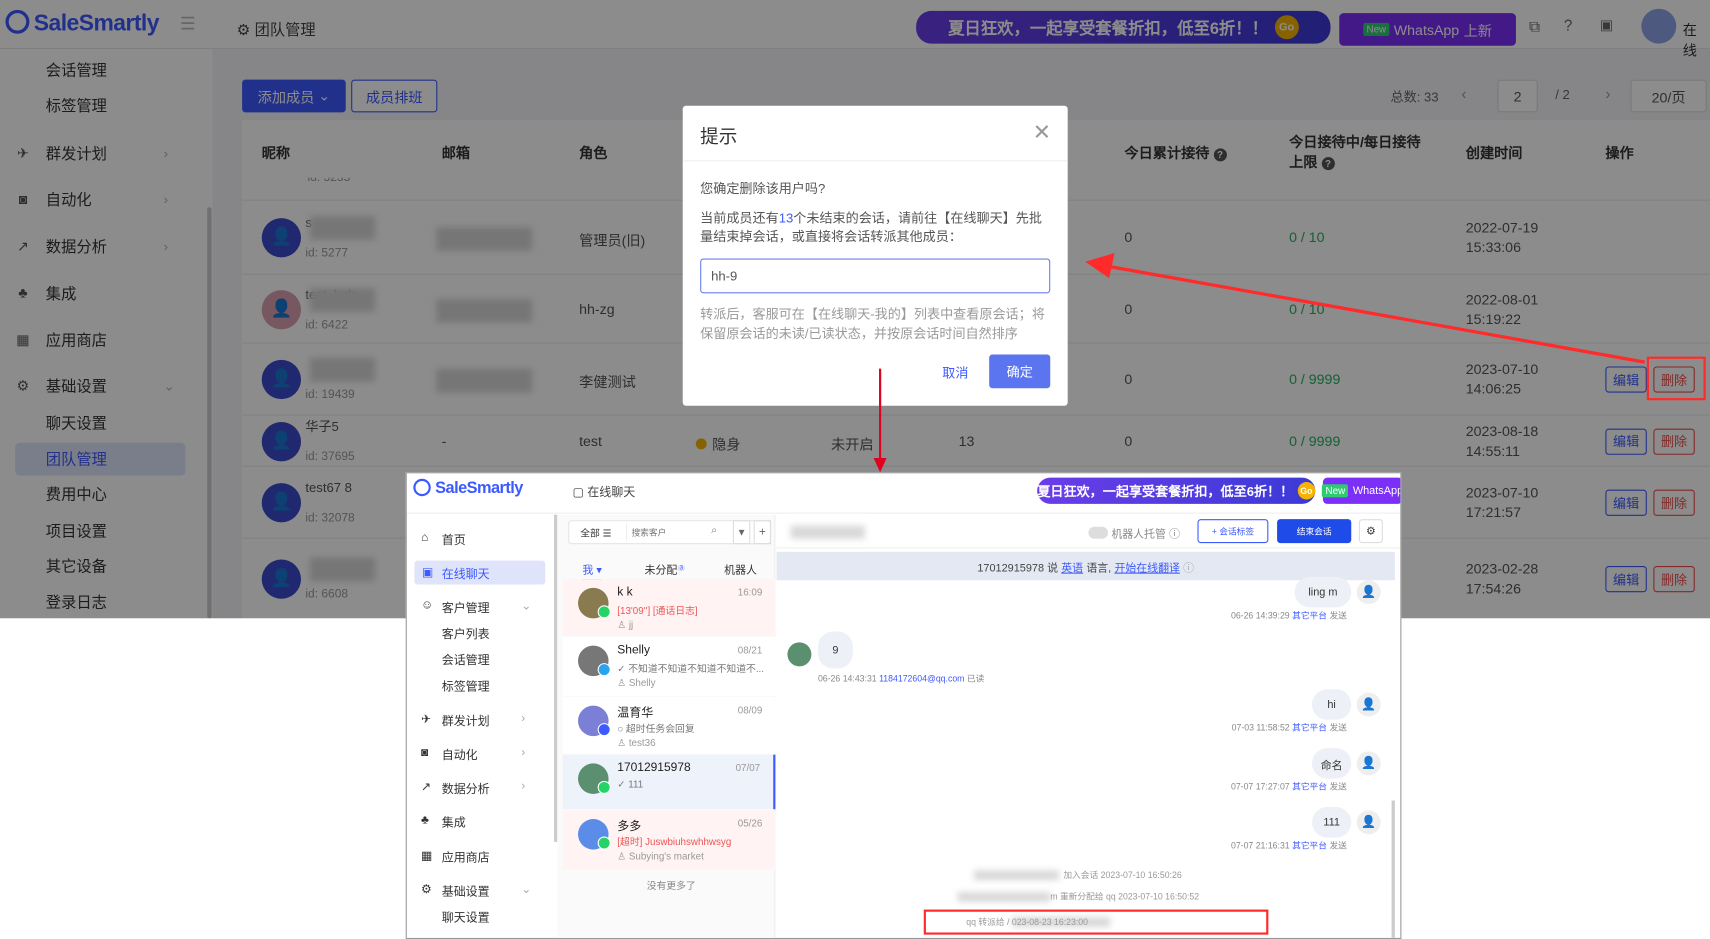 The image size is (1710, 939). I want to click on promo-banner: 夏日狂欢，一起享受套餐折扣，低至6折！！ Go, so click(1176, 490).